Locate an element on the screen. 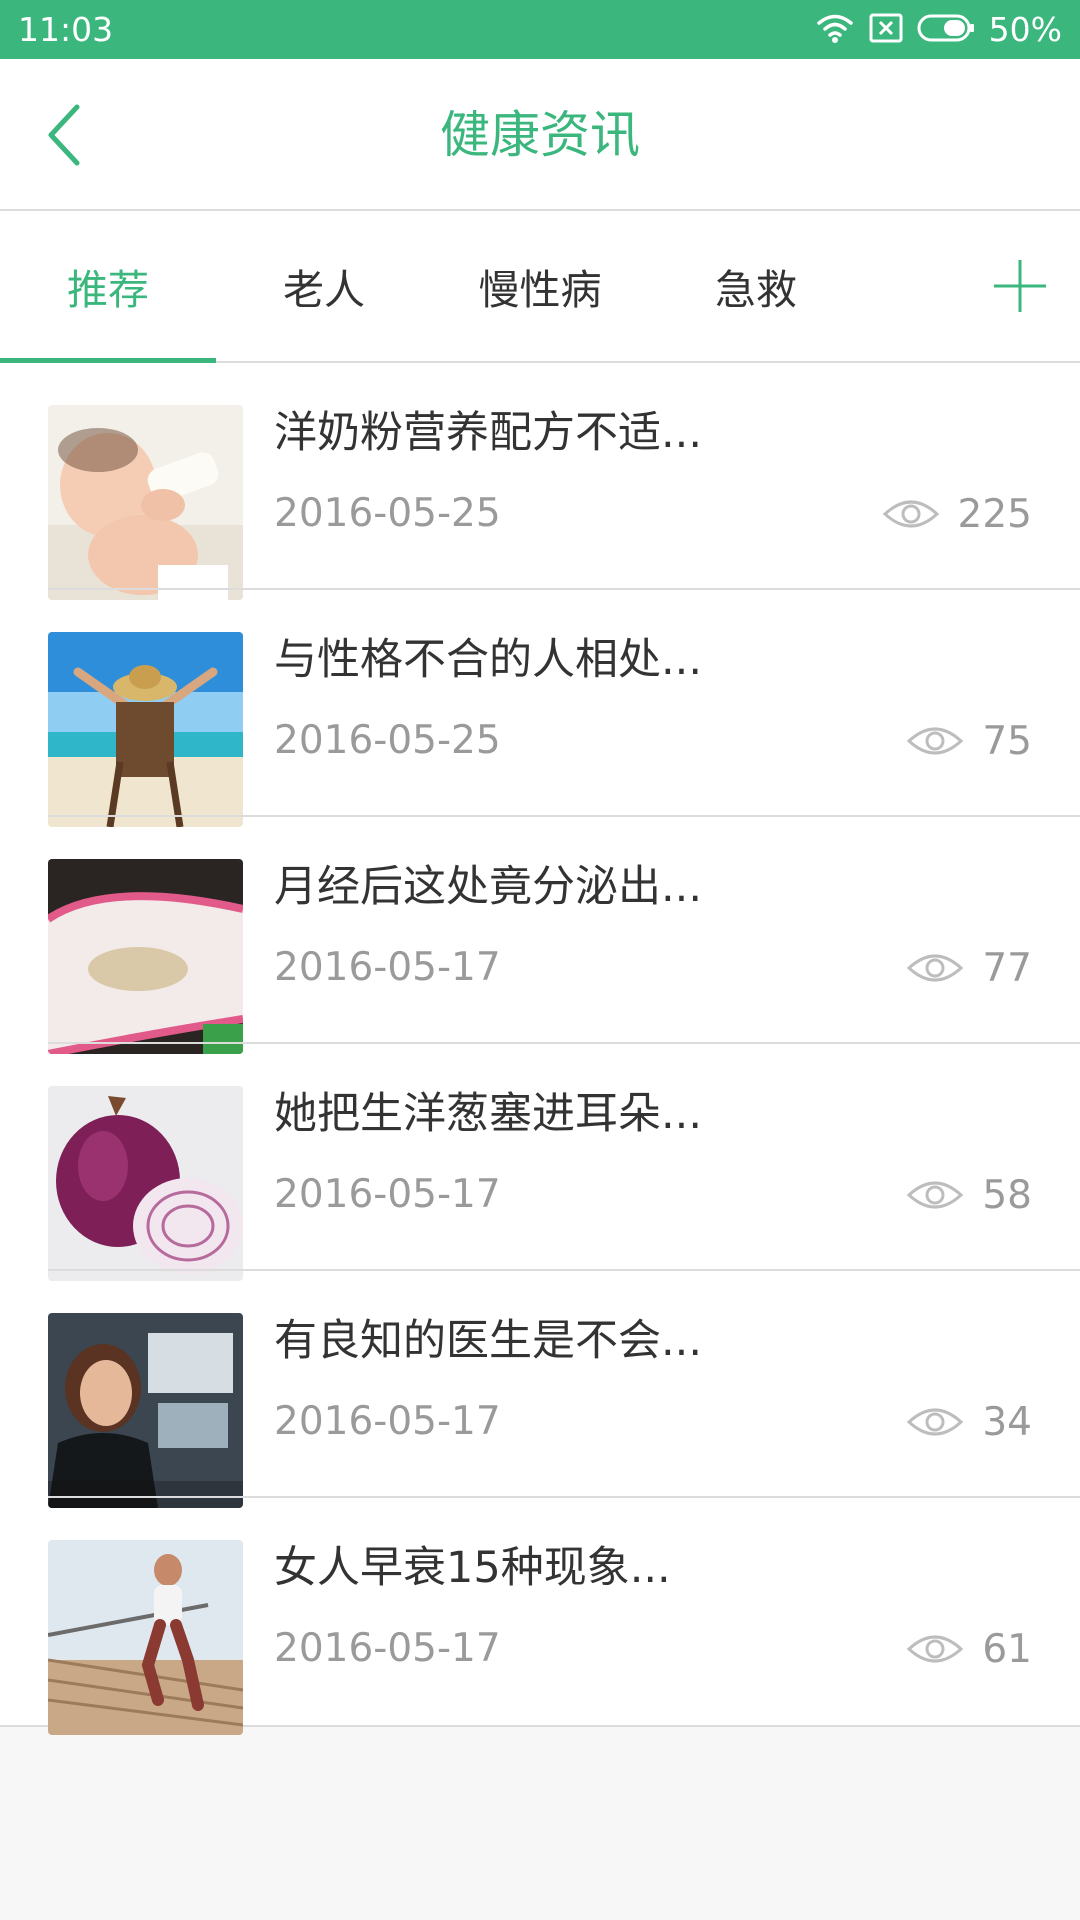 This screenshot has height=1920, width=1080. tab-recommend: 推荐 is located at coordinates (108, 287).